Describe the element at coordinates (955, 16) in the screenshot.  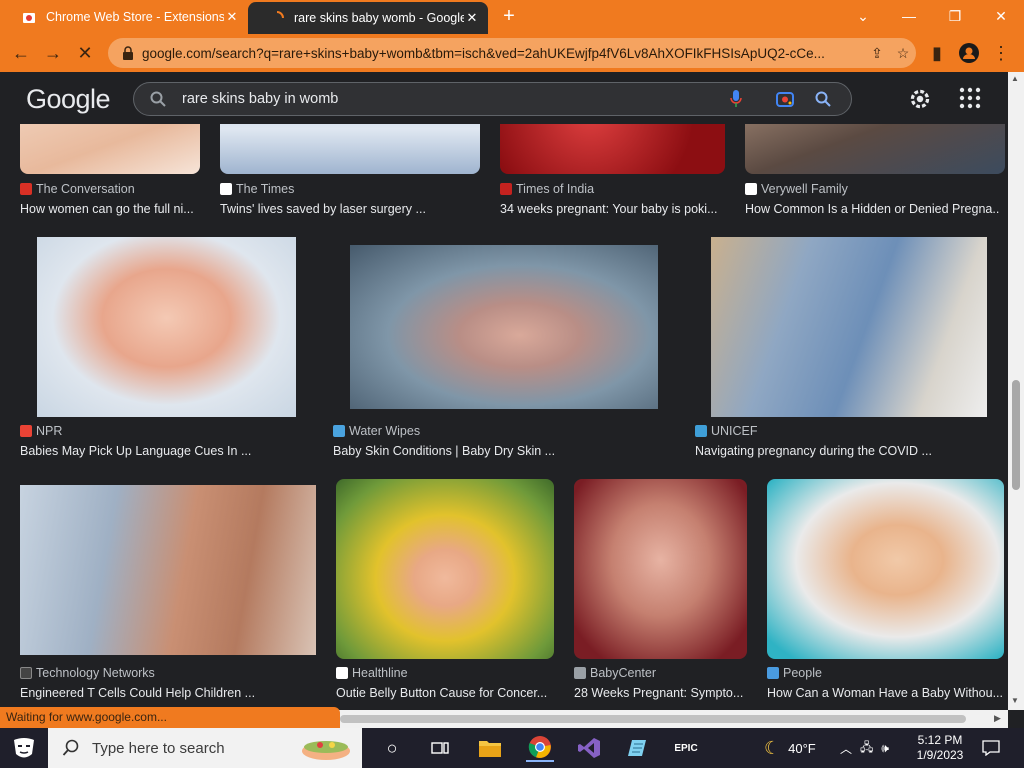
I see `restore-button: ❐` at that location.